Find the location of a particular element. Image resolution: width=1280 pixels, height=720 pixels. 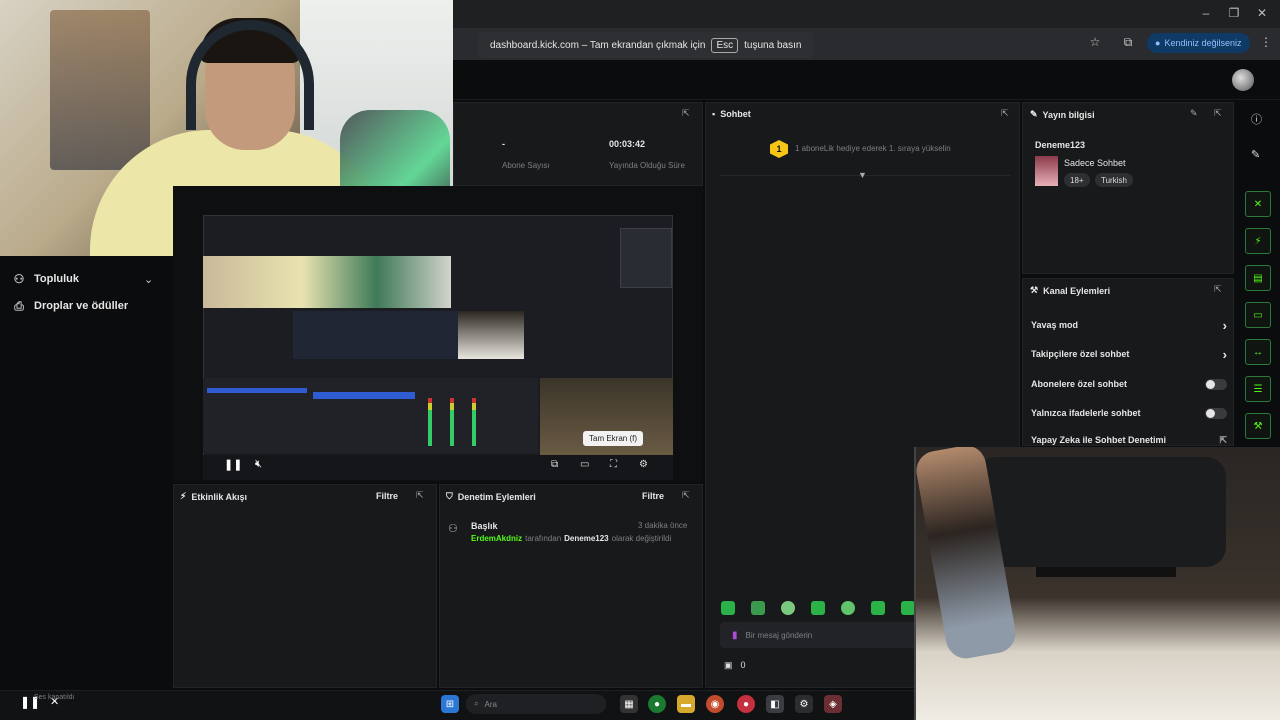

shield-icon: ⛉ is located at coordinates (449, 496).